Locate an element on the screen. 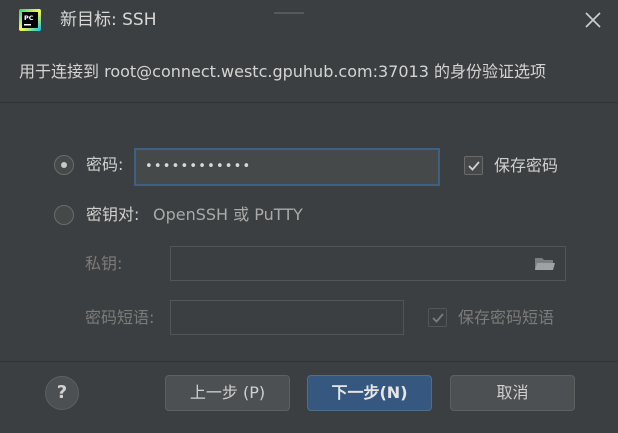 This screenshot has height=433, width=618. key-pair-radio is located at coordinates (64, 215).